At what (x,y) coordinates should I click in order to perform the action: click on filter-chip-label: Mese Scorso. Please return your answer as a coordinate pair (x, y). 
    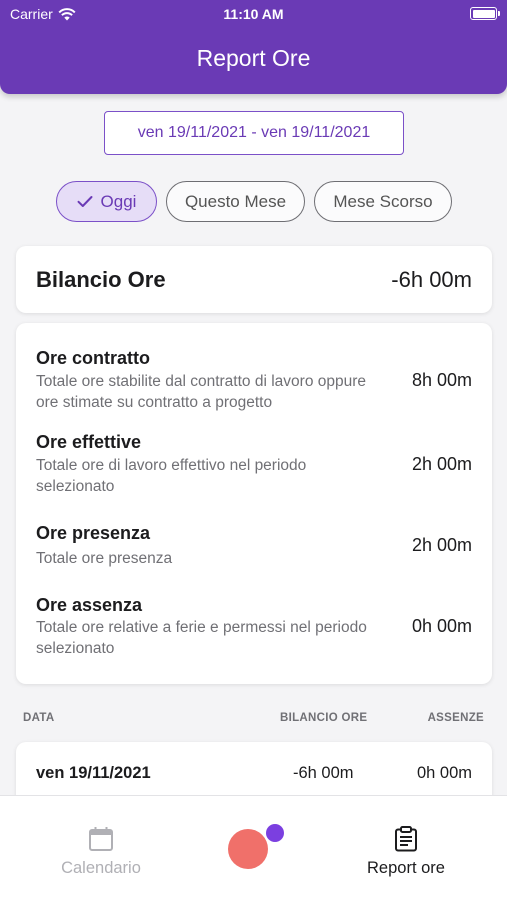
    Looking at the image, I should click on (383, 201).